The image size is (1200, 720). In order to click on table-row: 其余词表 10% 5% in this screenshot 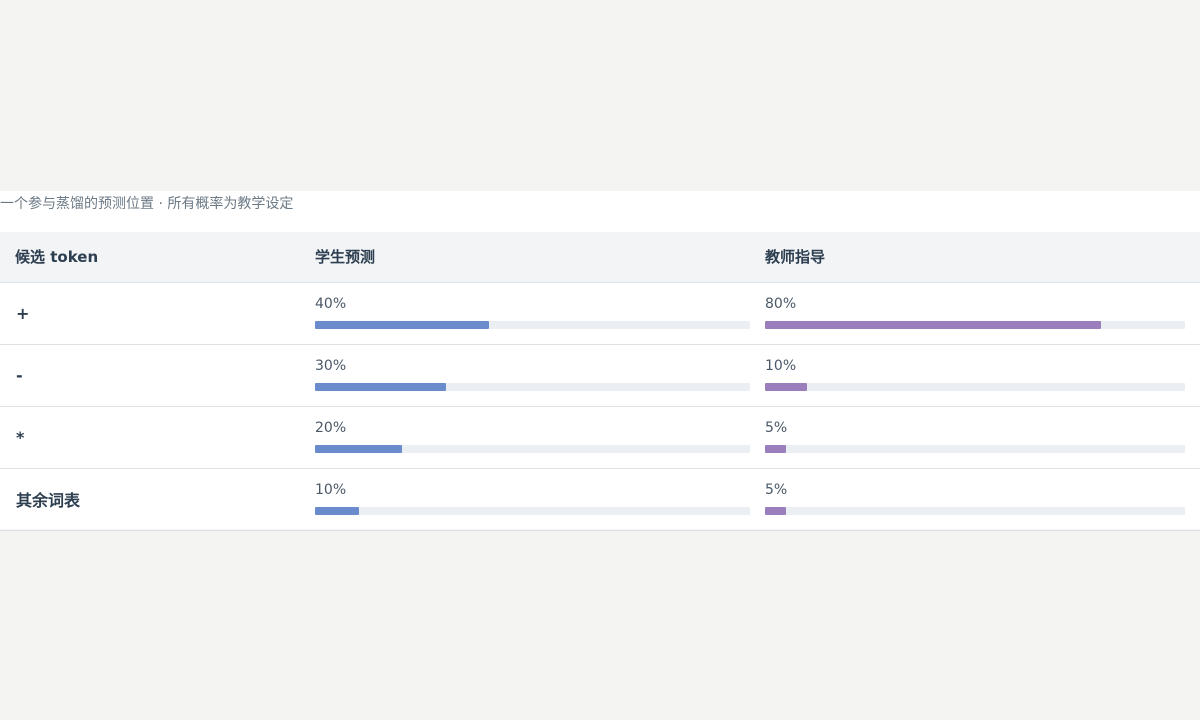, I will do `click(600, 499)`.